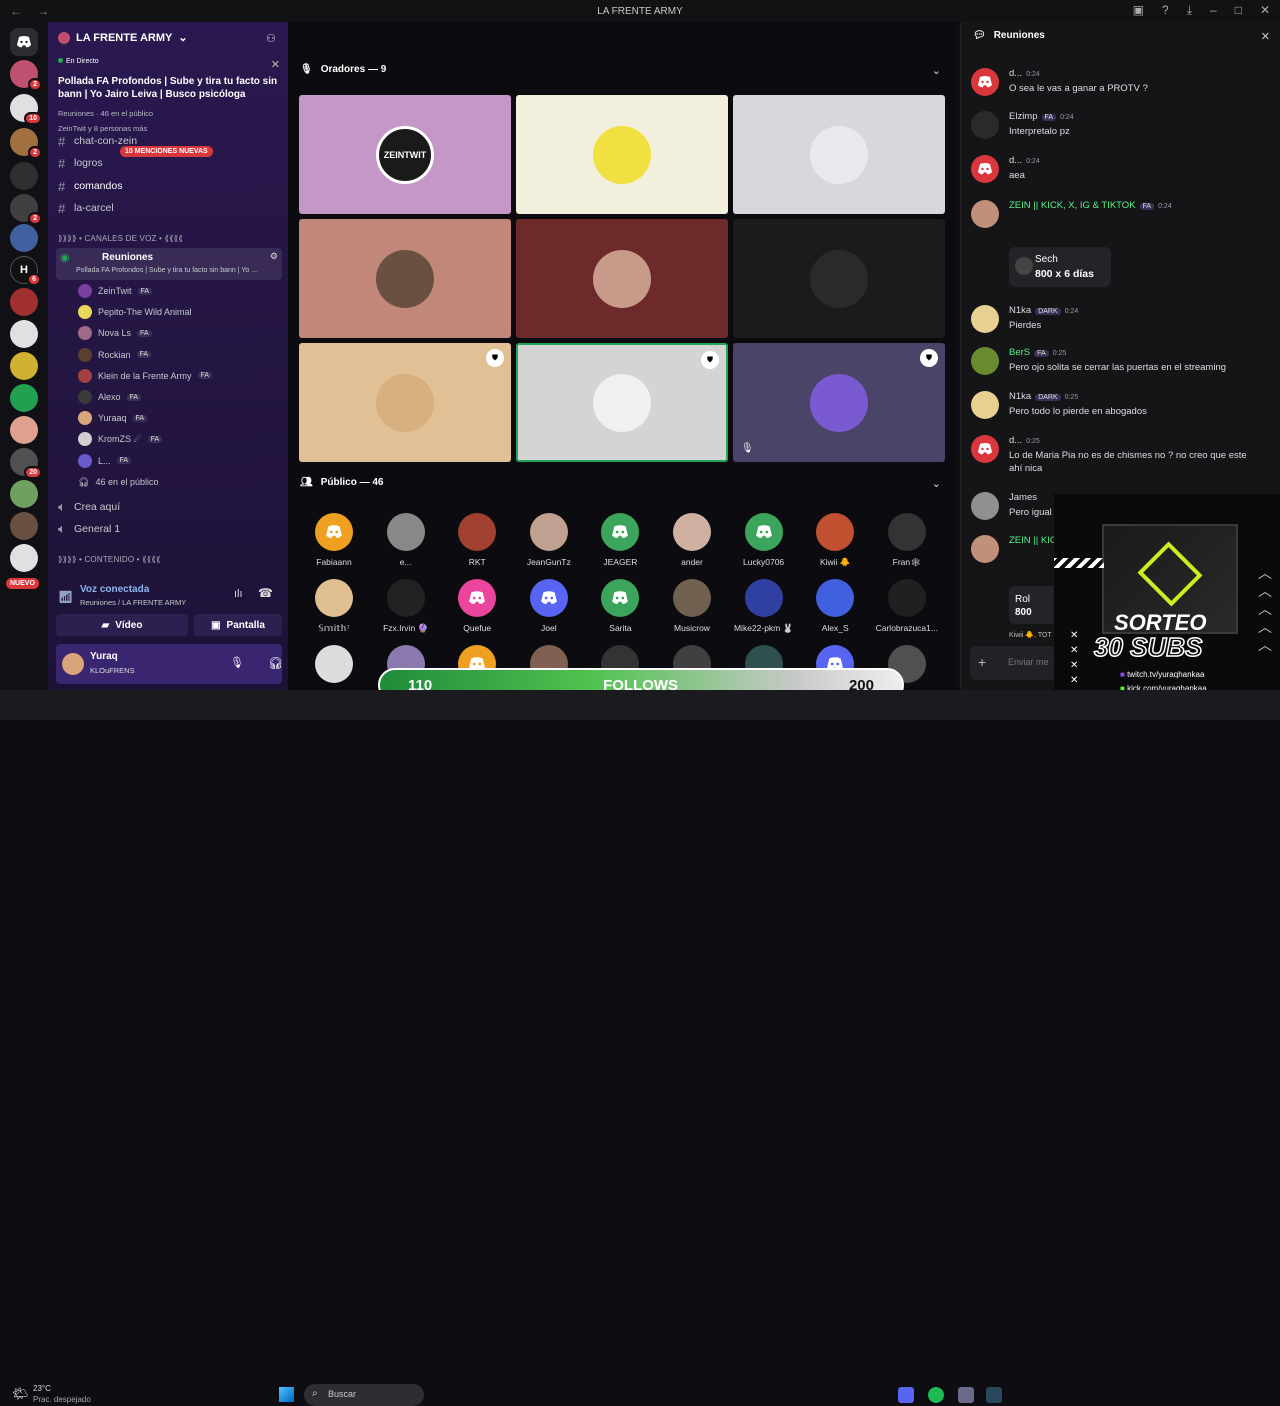 This screenshot has height=1406, width=1280. I want to click on audience-member: Musicrow, so click(692, 606).